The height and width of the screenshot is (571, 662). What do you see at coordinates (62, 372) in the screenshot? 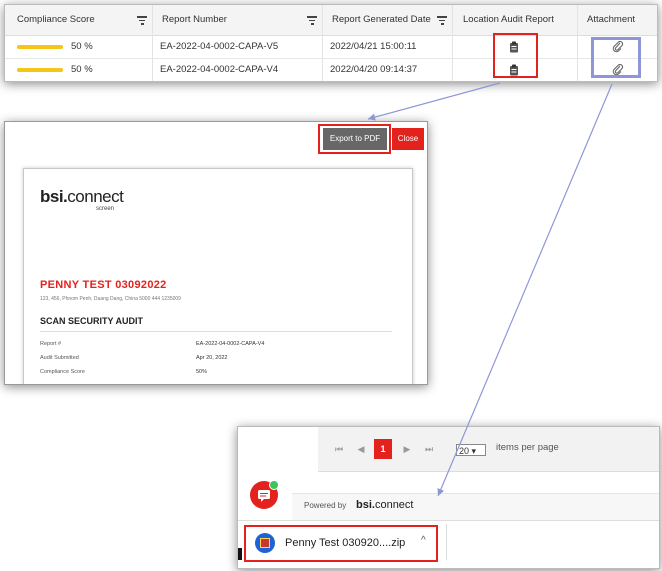
I see `field-label: Compliance Score` at bounding box center [62, 372].